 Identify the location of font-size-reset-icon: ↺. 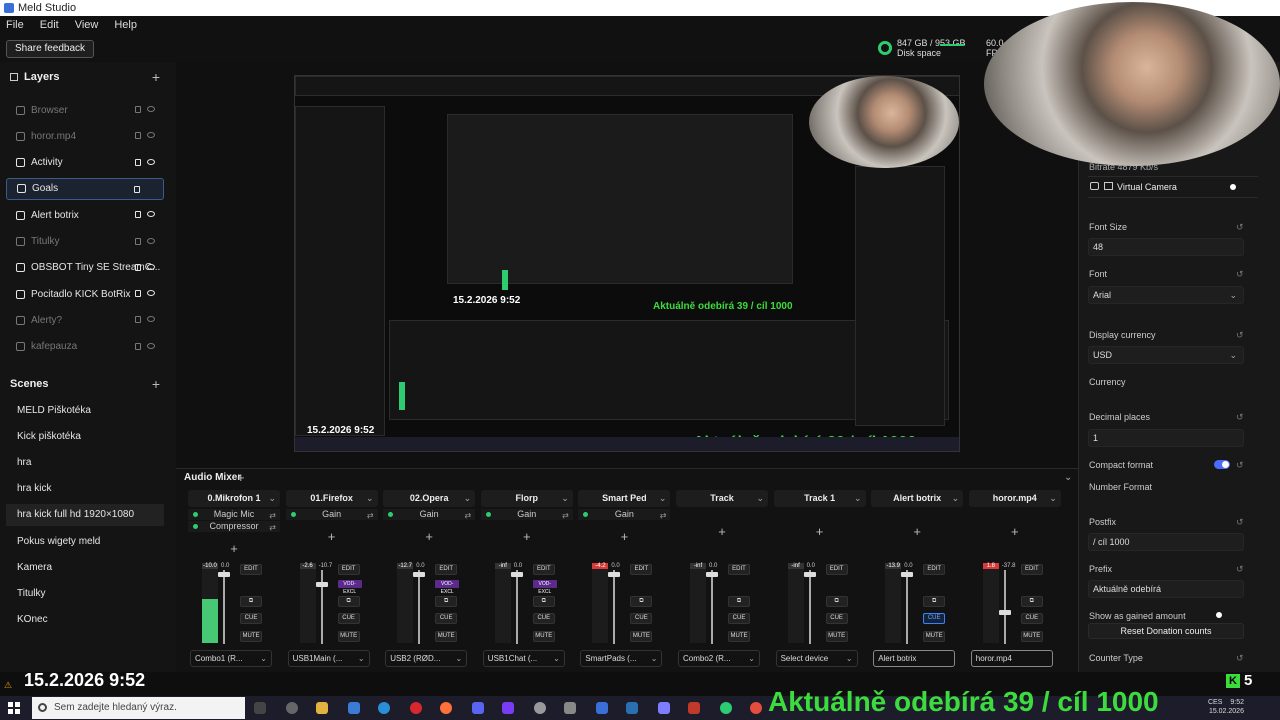
(1240, 227).